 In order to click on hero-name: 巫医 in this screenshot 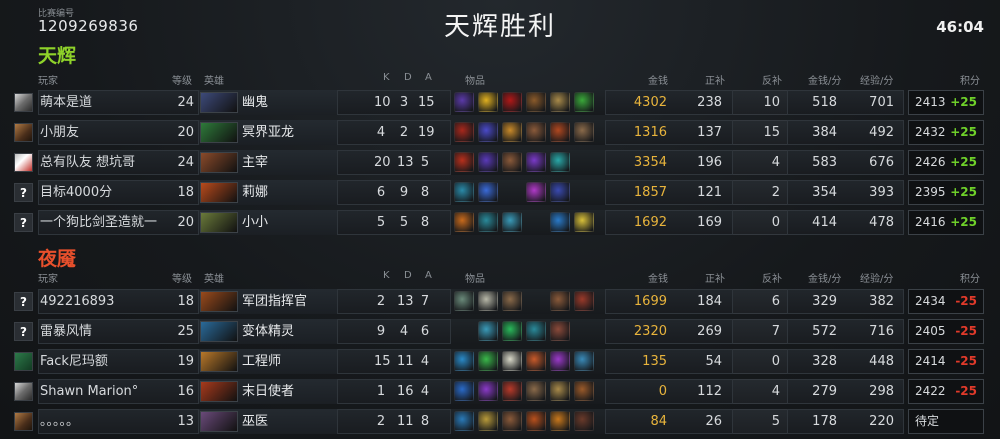, I will do `click(255, 421)`.